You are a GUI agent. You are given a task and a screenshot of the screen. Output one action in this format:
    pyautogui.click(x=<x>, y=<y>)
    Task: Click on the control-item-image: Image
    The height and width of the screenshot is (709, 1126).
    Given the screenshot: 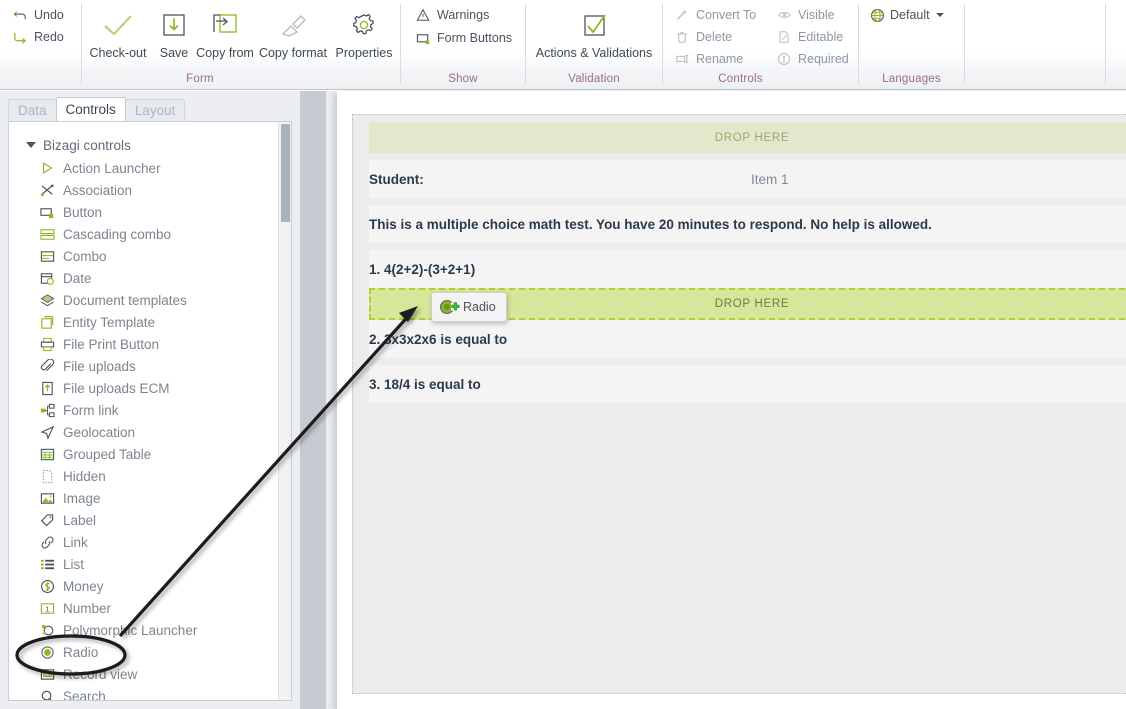 What is the action you would take?
    pyautogui.click(x=143, y=498)
    